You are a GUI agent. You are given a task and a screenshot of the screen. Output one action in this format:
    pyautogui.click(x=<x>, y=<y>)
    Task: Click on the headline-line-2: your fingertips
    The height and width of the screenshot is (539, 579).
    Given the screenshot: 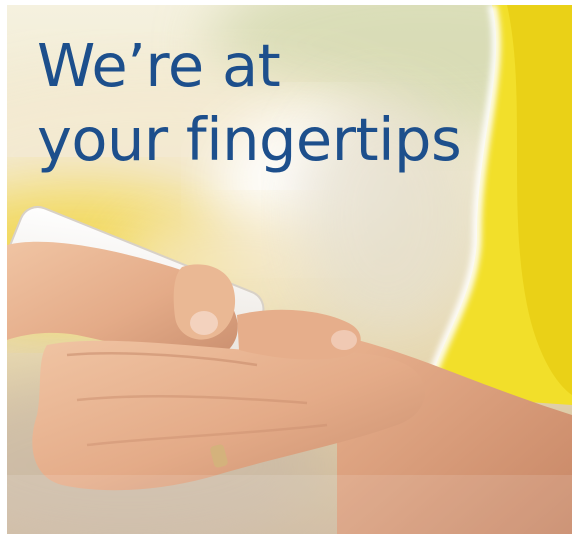 What is the action you would take?
    pyautogui.click(x=249, y=139)
    